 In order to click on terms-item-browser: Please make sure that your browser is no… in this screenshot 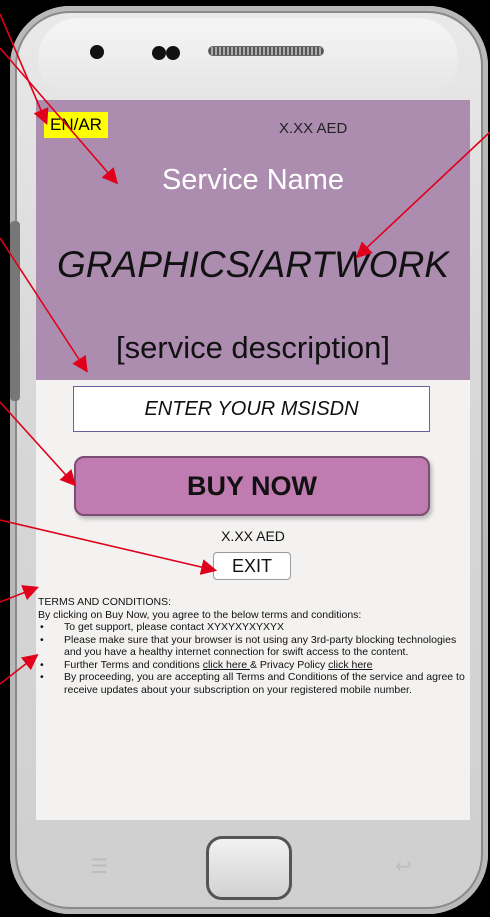, I will do `click(254, 646)`.